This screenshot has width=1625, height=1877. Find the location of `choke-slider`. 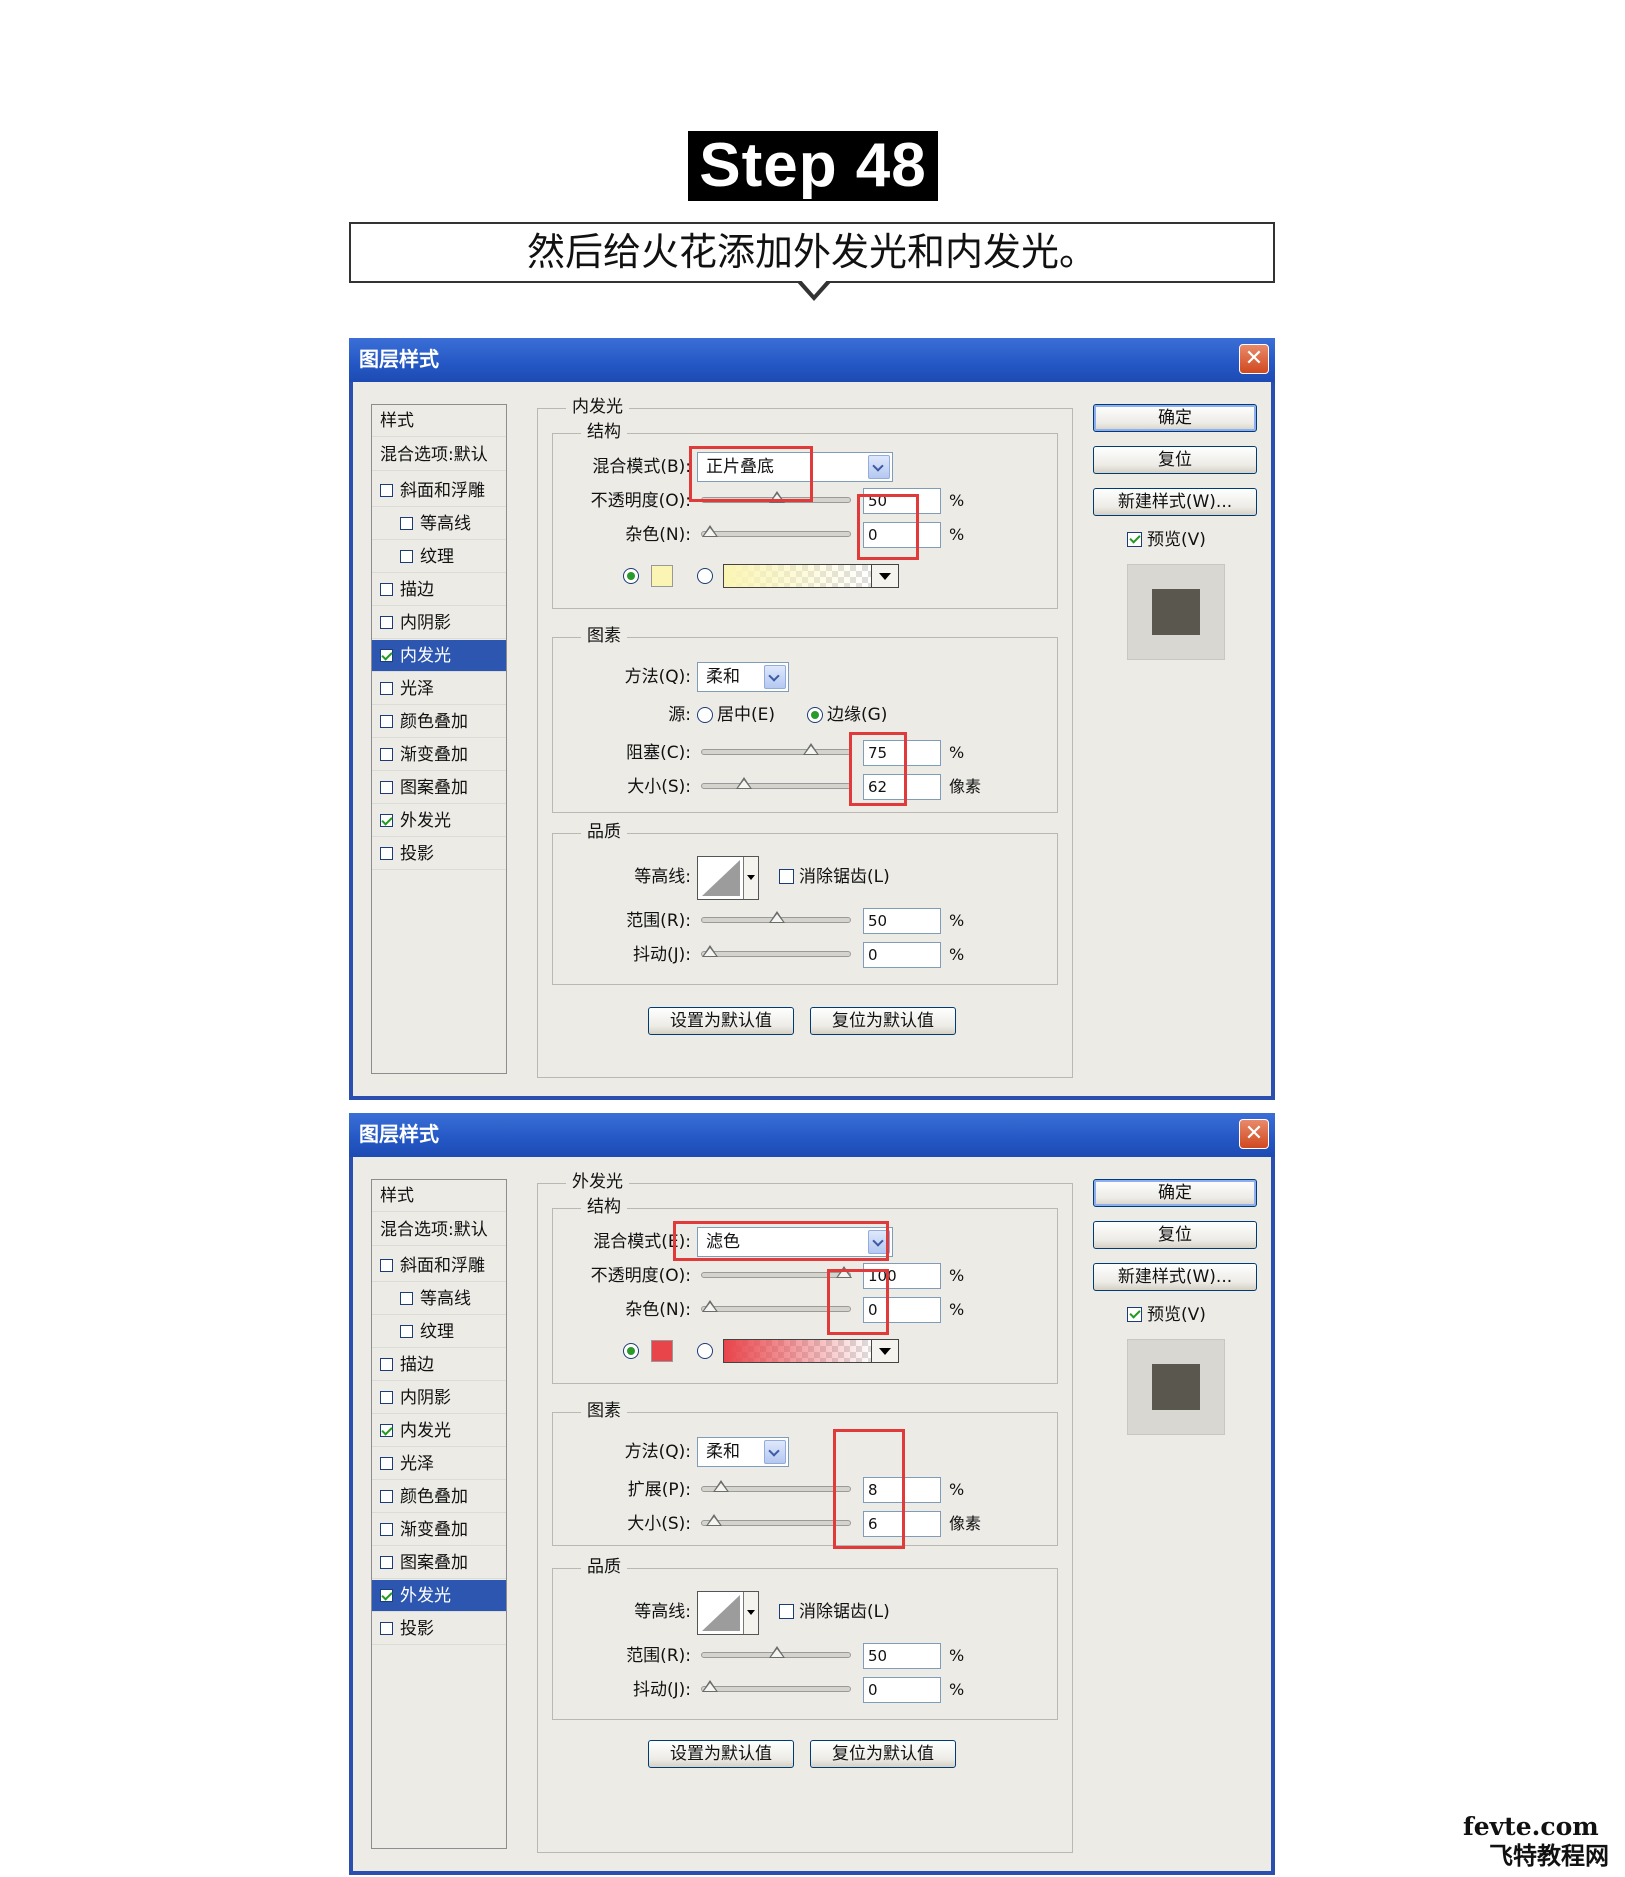

choke-slider is located at coordinates (776, 749).